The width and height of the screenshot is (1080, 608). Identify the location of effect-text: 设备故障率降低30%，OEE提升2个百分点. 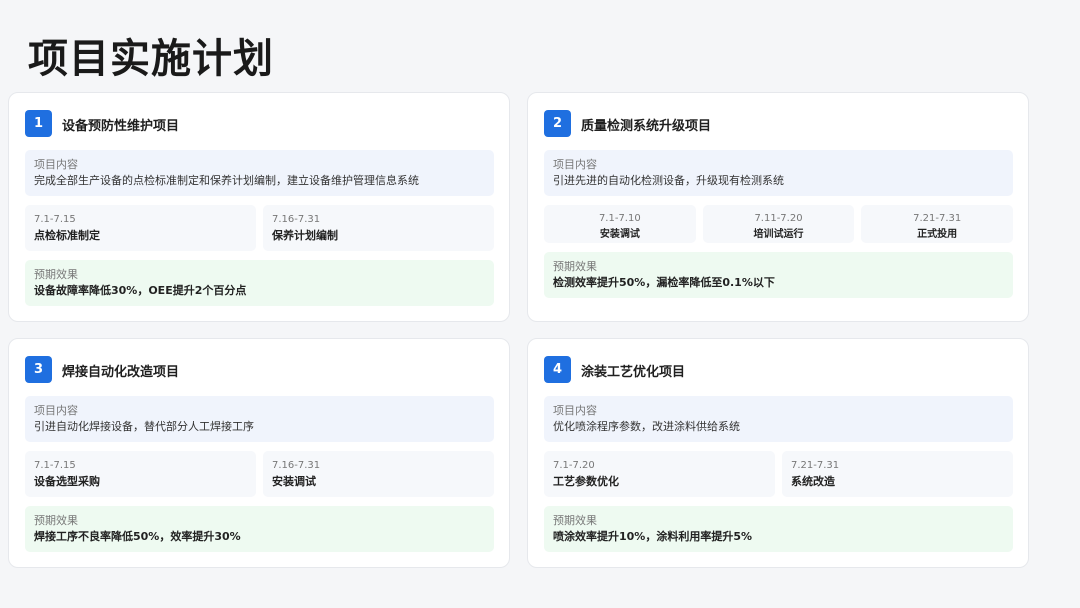
(140, 290).